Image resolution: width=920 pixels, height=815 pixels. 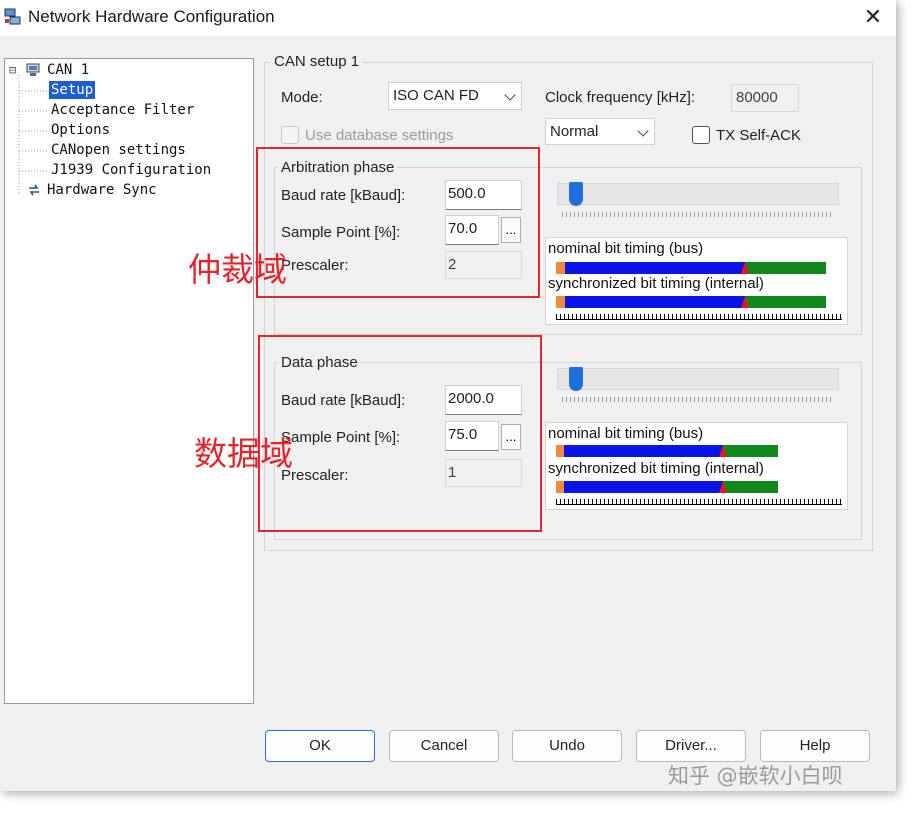 I want to click on data-sync-phase1-segment, so click(x=643, y=487).